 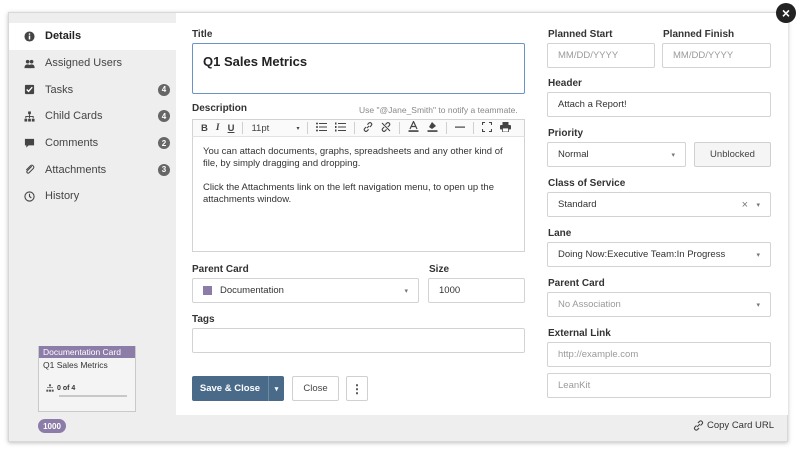 I want to click on unblocked-label: Unblocked, so click(x=732, y=154).